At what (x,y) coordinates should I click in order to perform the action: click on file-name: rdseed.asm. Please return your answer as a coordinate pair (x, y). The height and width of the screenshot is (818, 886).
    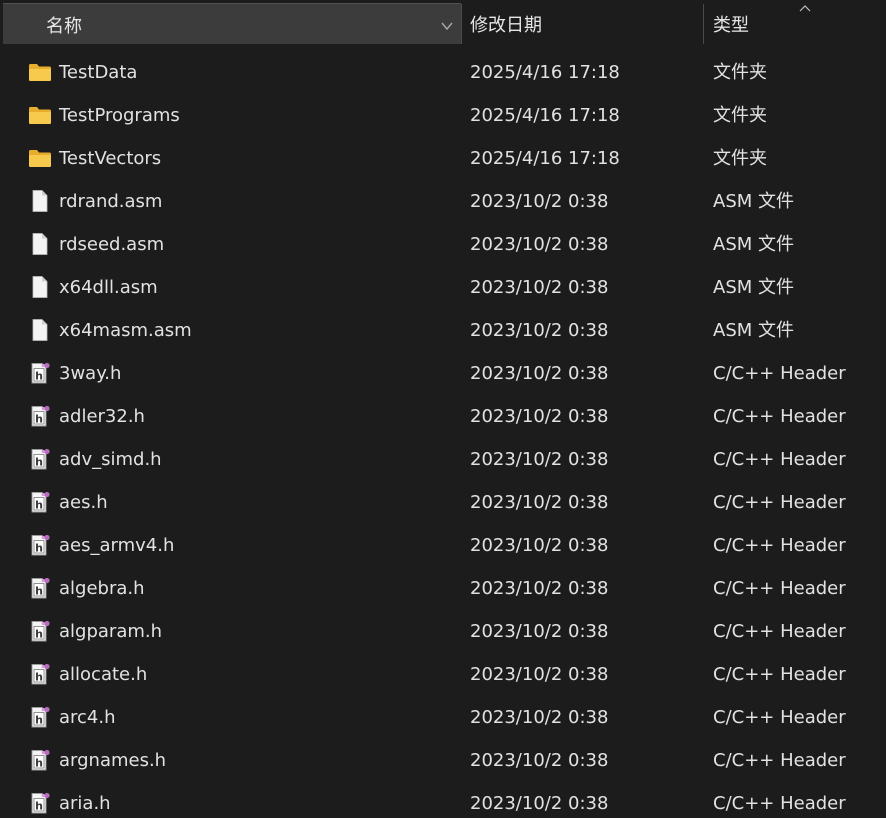
    Looking at the image, I should click on (111, 245).